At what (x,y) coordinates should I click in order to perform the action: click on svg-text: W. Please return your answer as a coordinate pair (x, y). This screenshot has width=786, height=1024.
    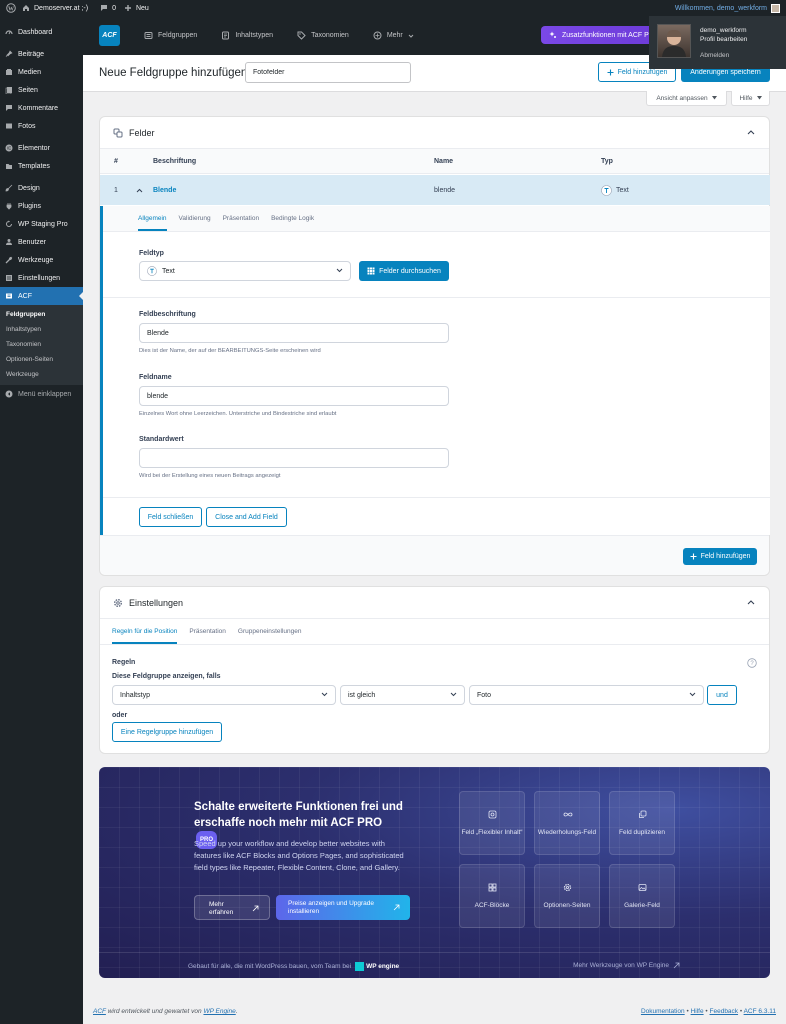
    Looking at the image, I should click on (11, 9).